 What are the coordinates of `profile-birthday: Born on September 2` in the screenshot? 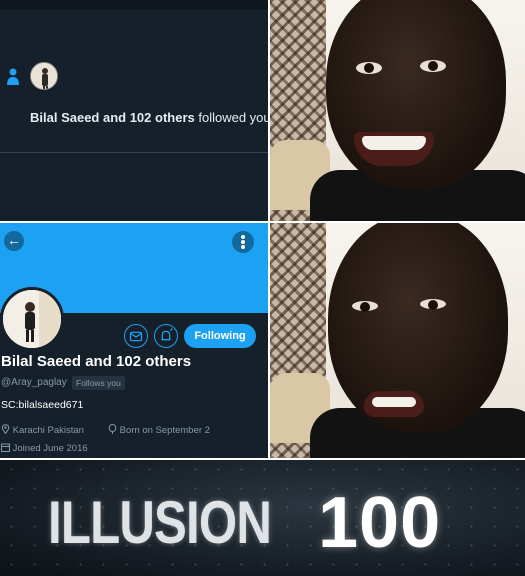 It's located at (159, 429).